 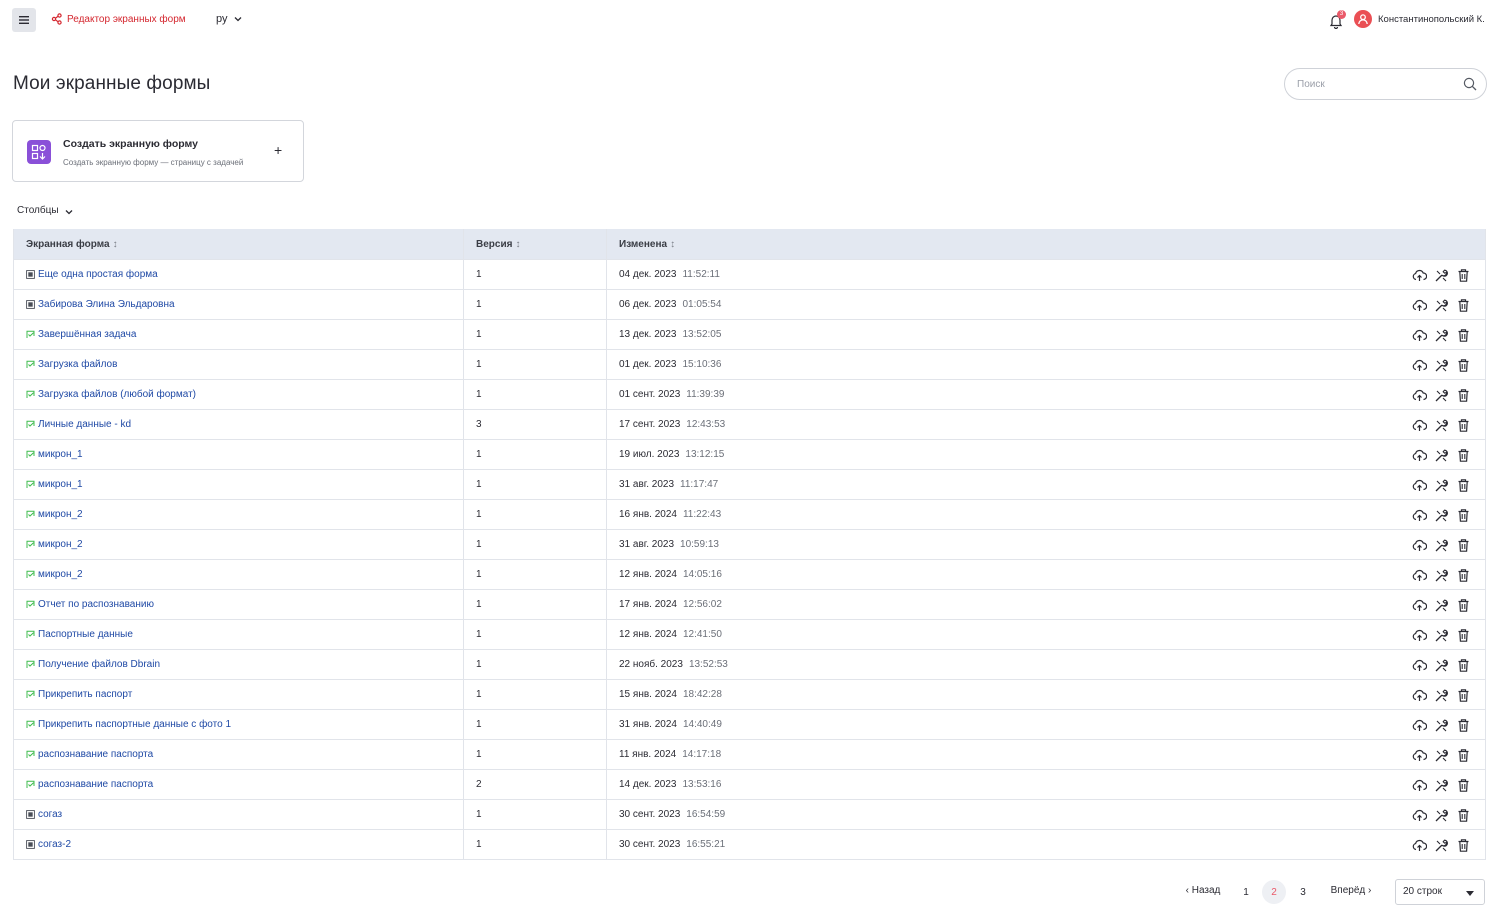 What do you see at coordinates (128, 724) in the screenshot?
I see `form-name-link: Прикрепить паспортные данные с фото 1` at bounding box center [128, 724].